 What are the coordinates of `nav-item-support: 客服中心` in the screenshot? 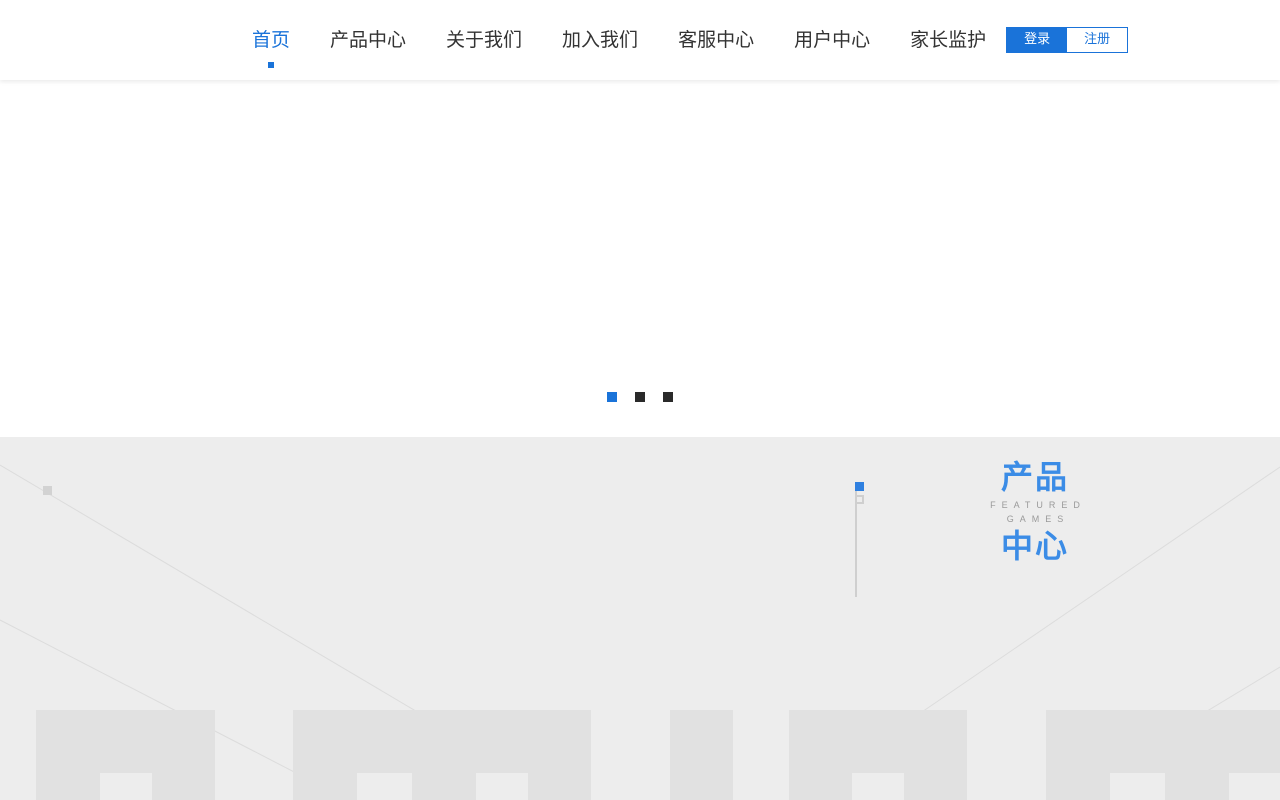 It's located at (716, 40).